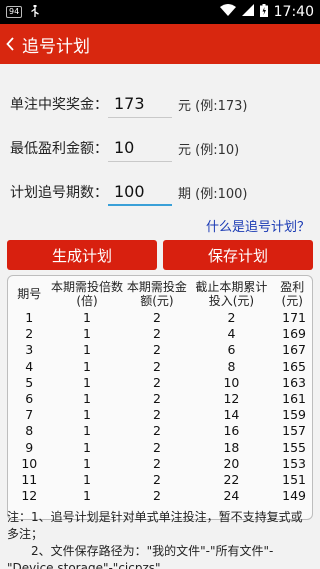 Image resolution: width=320 pixels, height=569 pixels. Describe the element at coordinates (227, 12) in the screenshot. I see `wifi-icon` at that location.